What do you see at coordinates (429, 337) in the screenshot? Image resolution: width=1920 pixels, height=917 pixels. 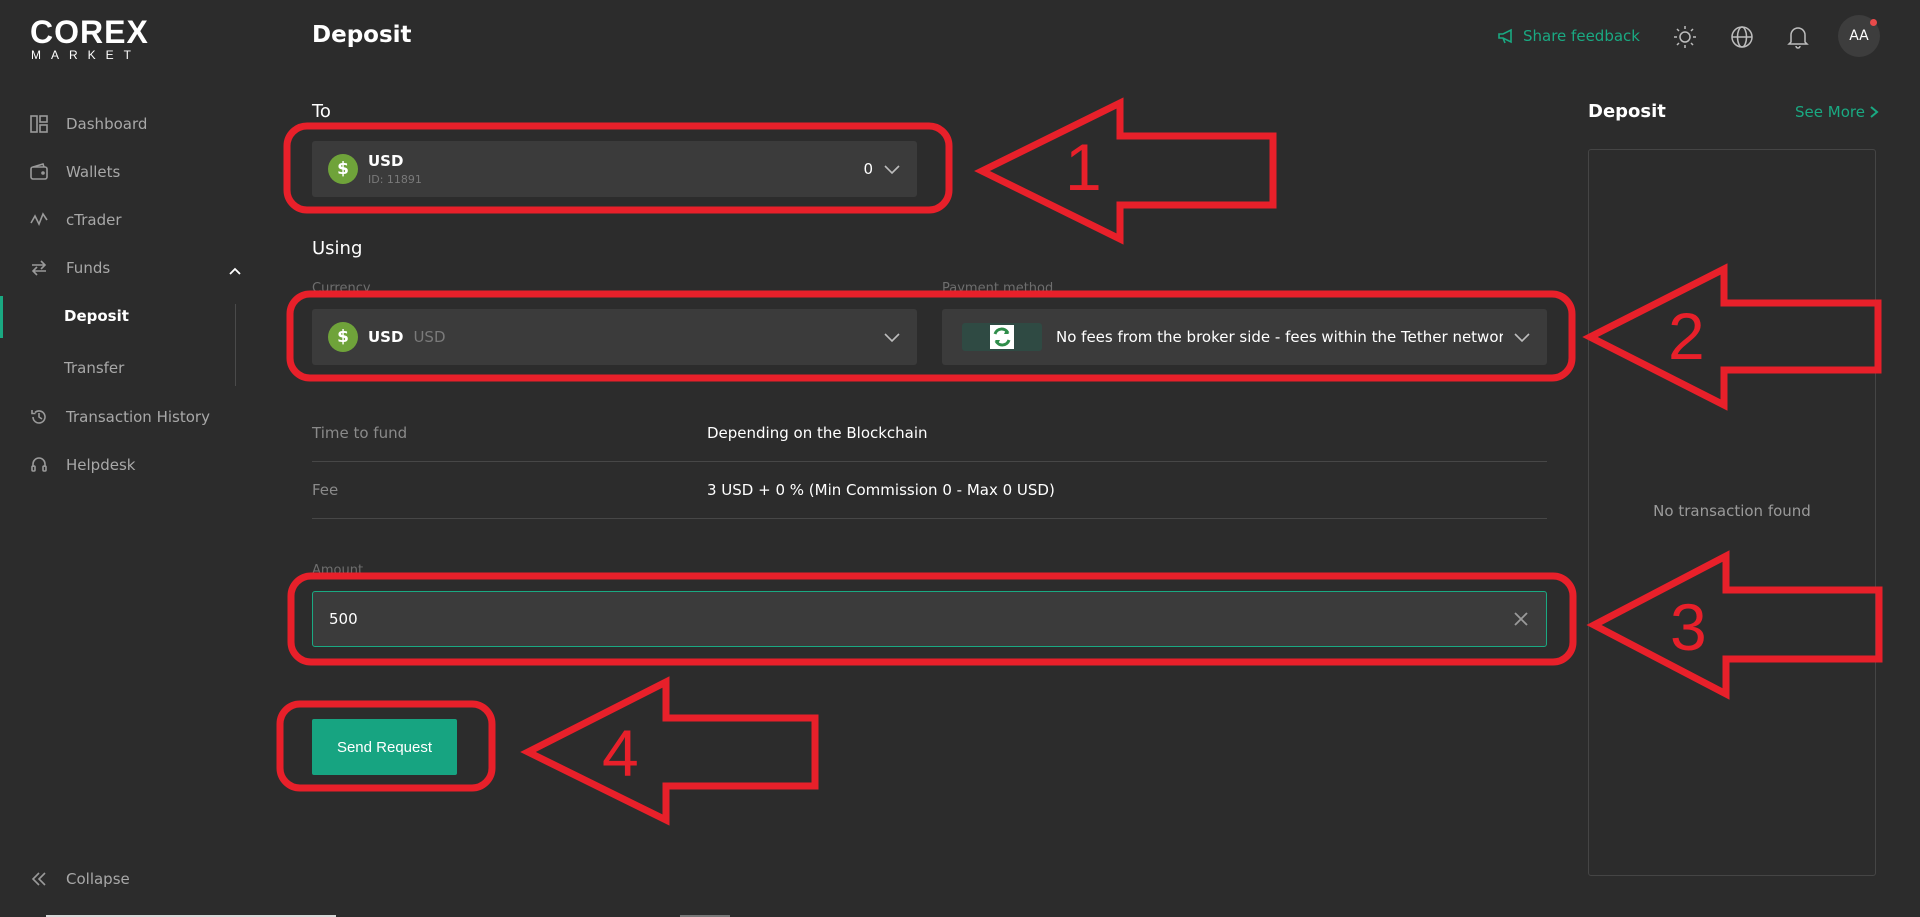 I see `currency-code: USD` at bounding box center [429, 337].